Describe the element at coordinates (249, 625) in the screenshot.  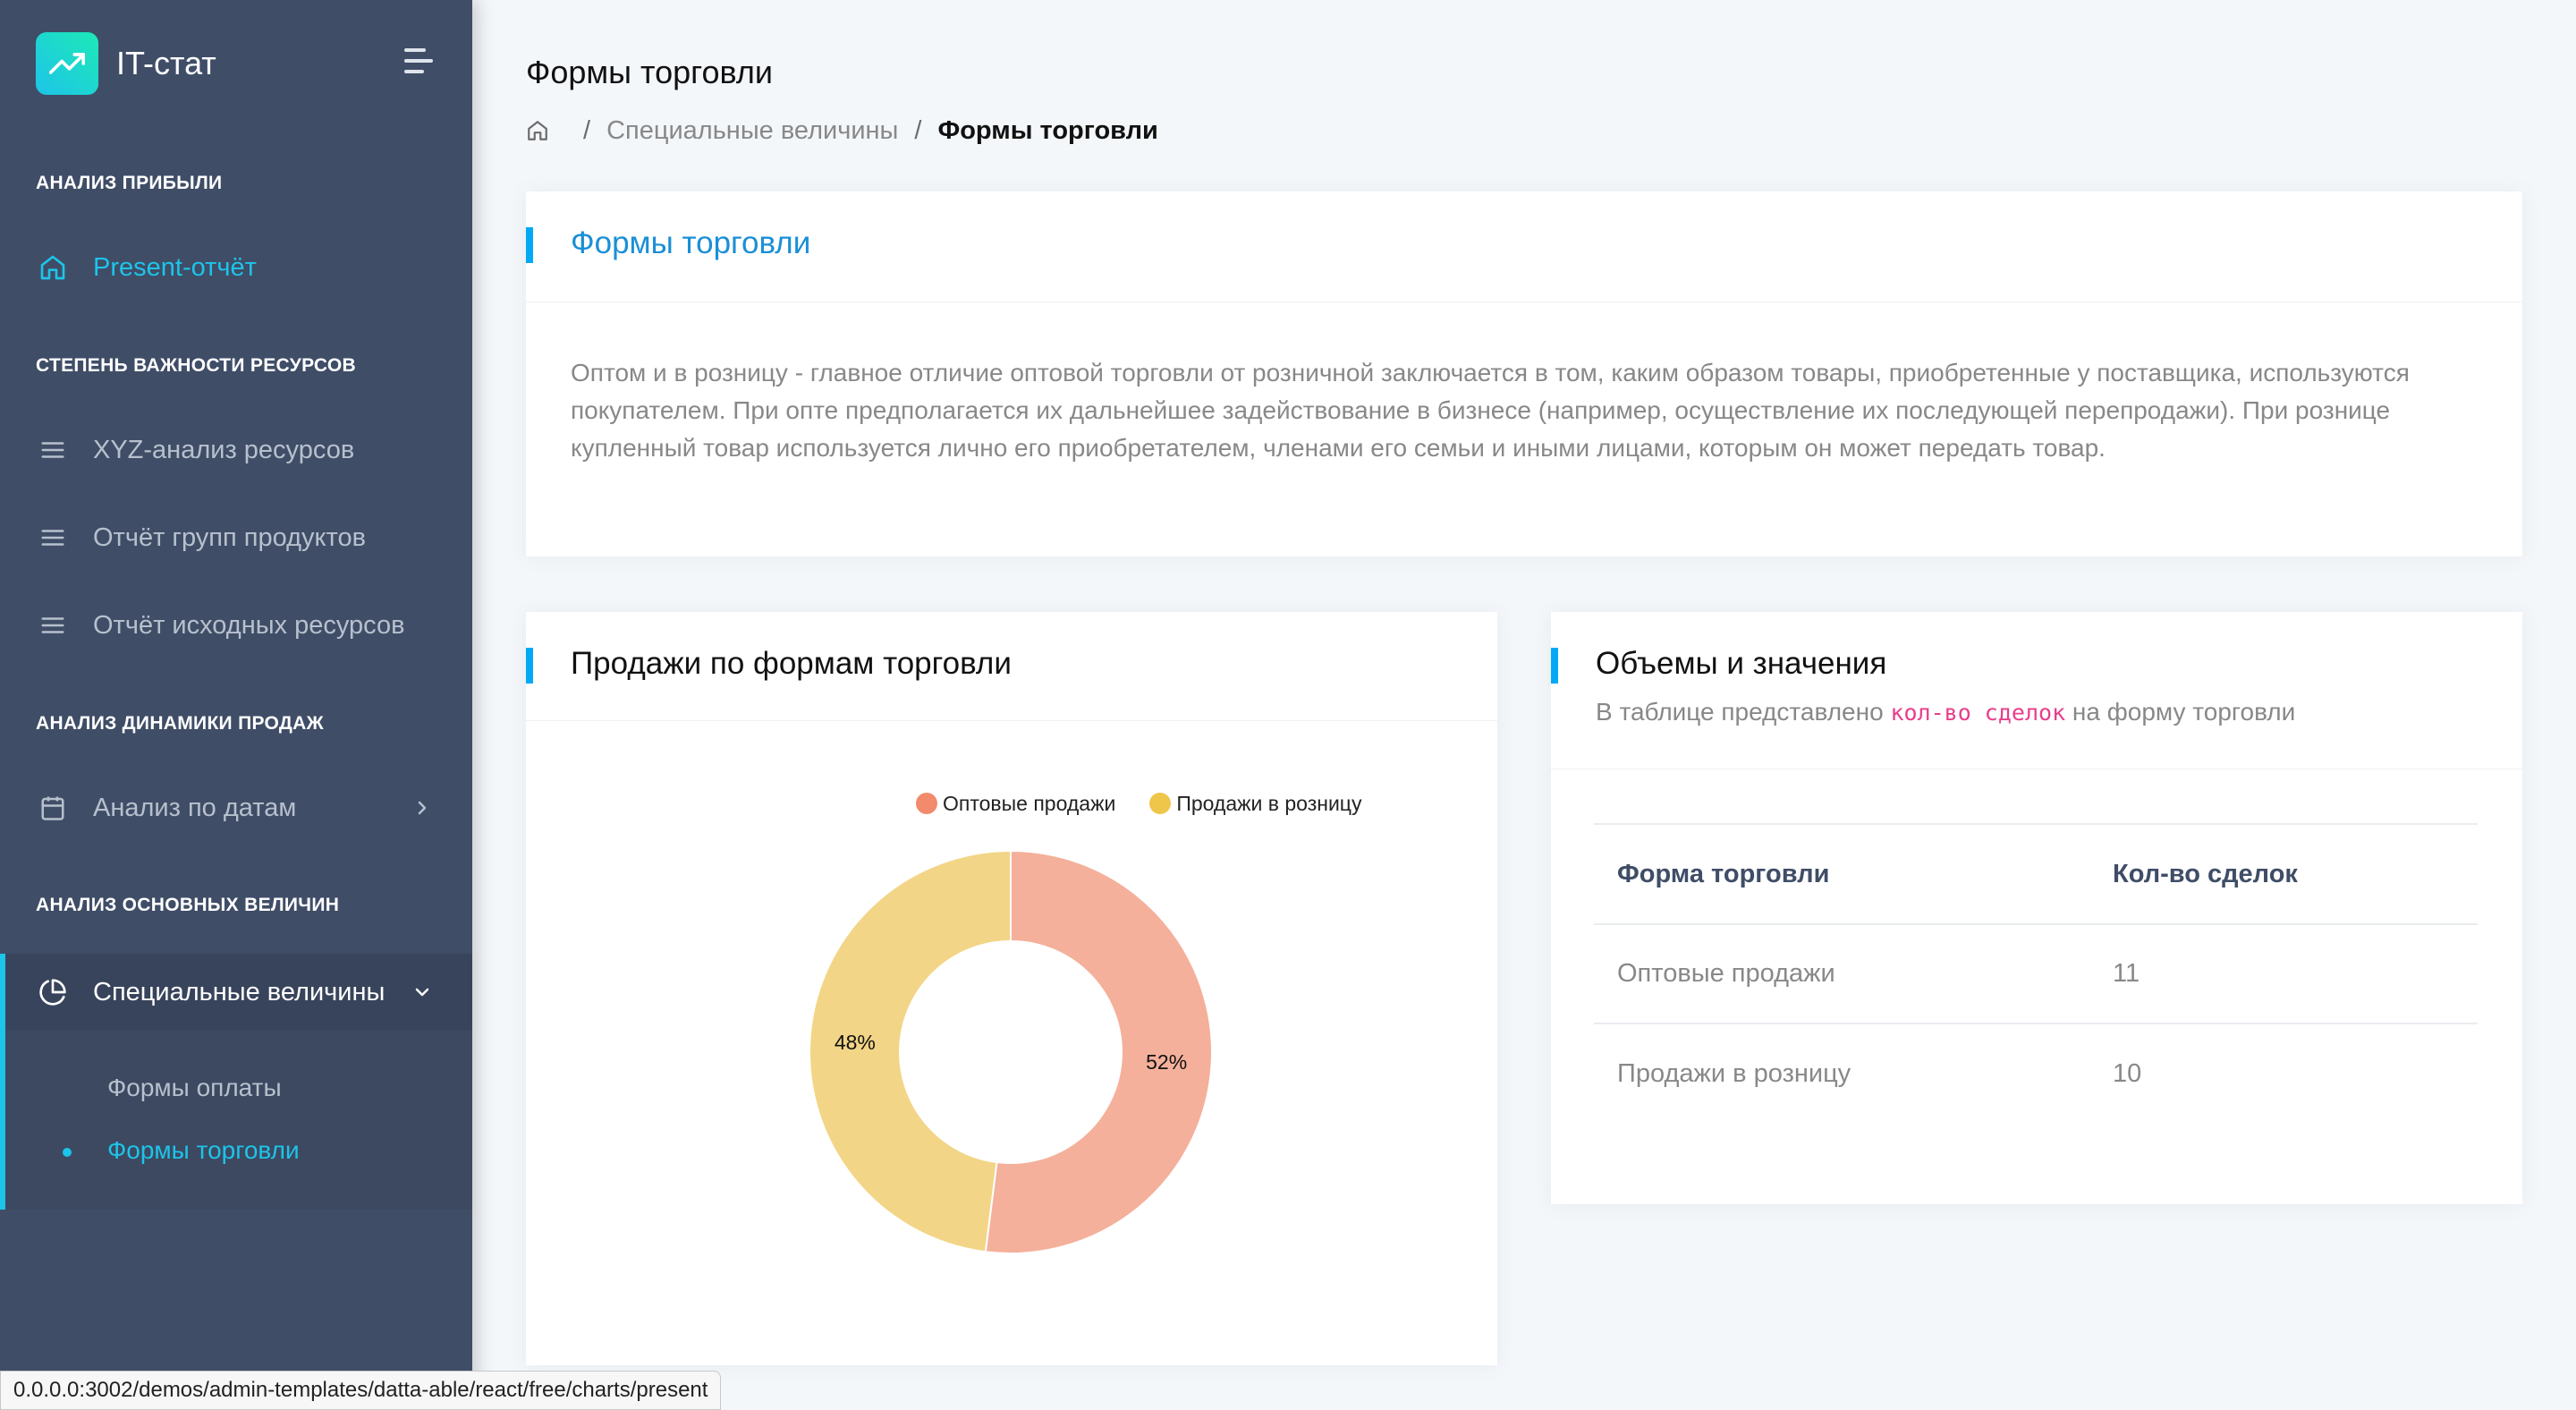
I see `nav-item-label: Отчёт исходных ресурсов` at that location.